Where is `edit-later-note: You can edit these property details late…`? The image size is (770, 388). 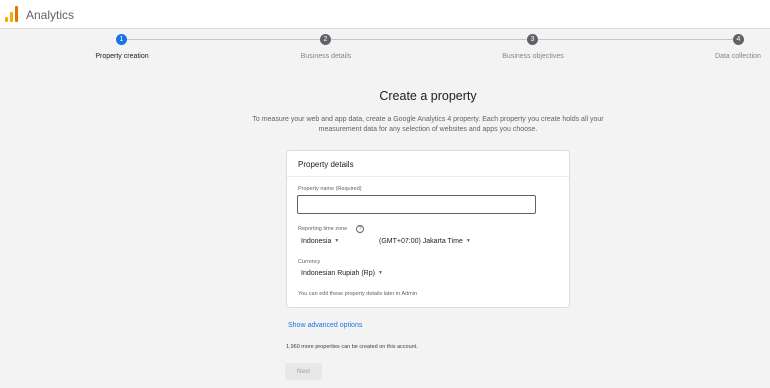 edit-later-note: You can edit these property details late… is located at coordinates (358, 294).